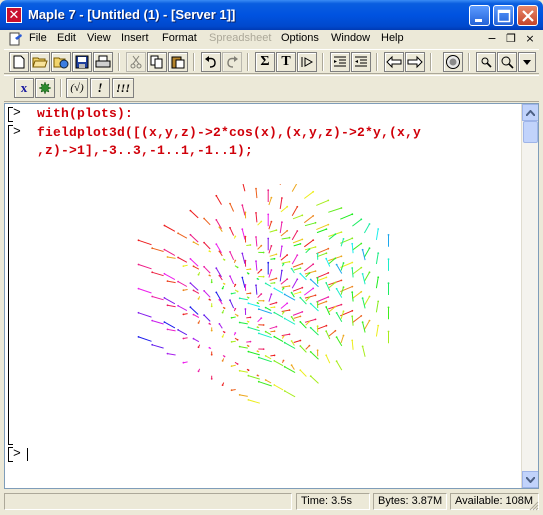 The image size is (543, 515). I want to click on new-document-button, so click(19, 62).